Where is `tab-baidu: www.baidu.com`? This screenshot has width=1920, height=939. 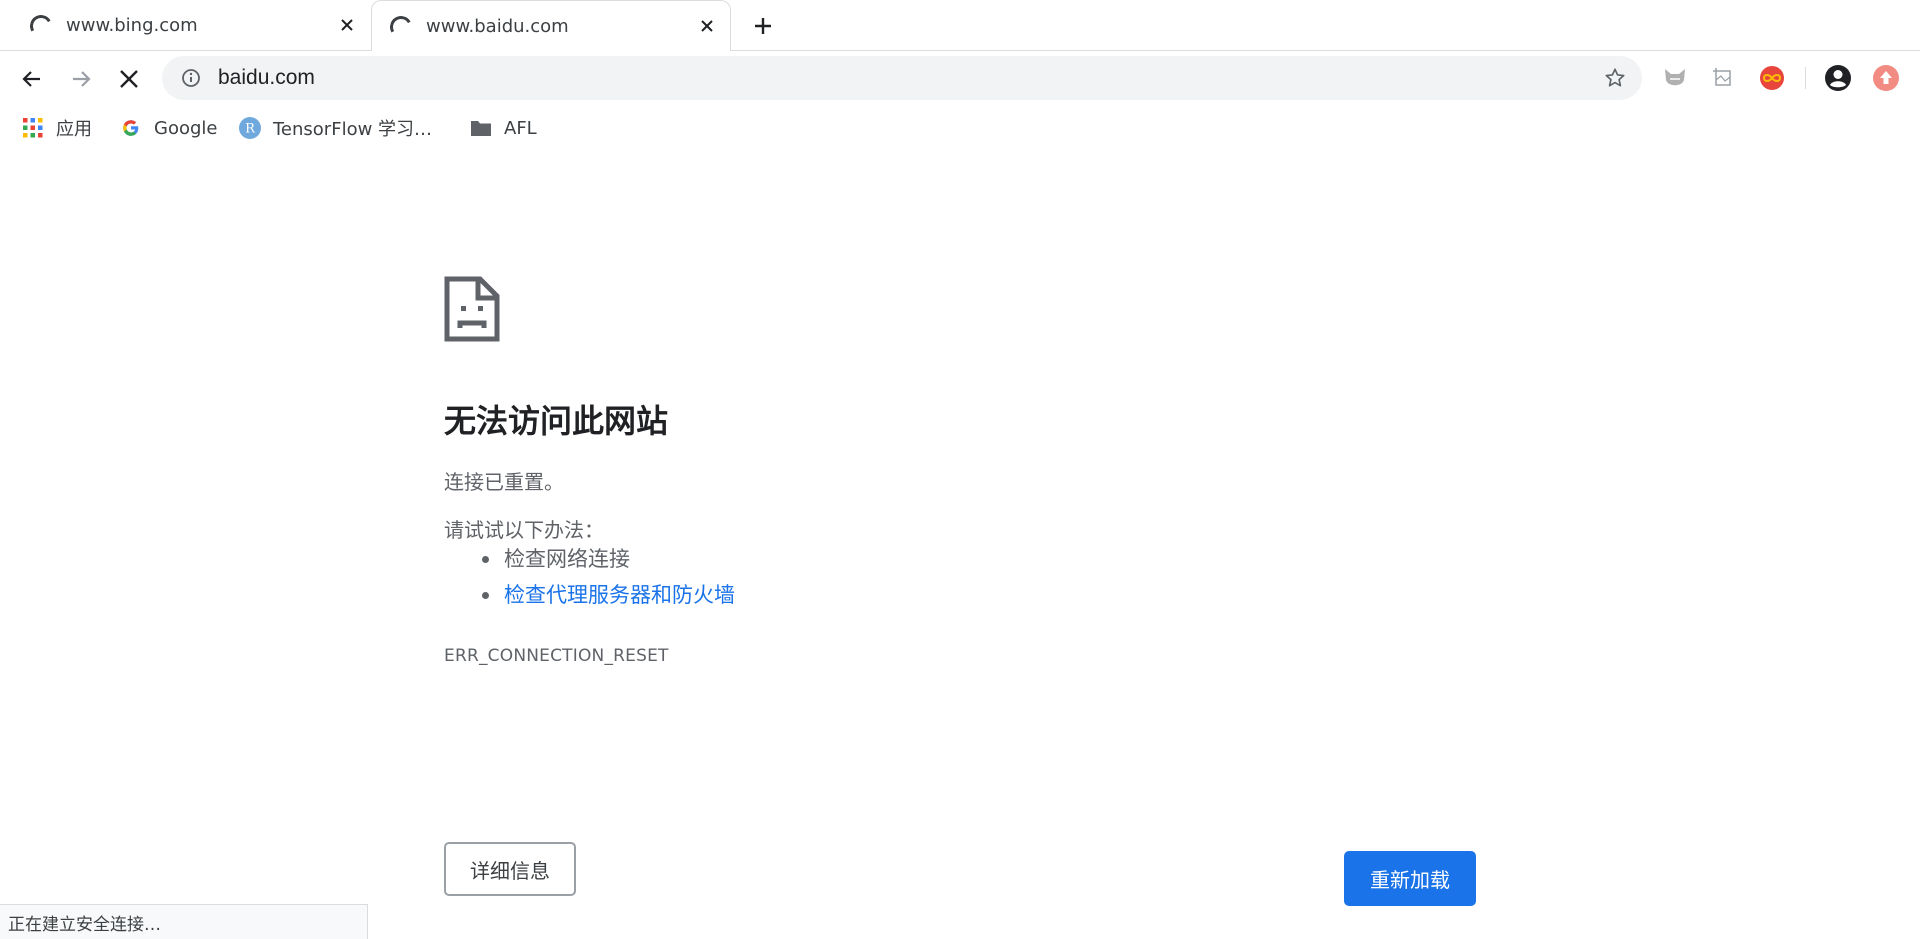
tab-baidu: www.baidu.com is located at coordinates (551, 25).